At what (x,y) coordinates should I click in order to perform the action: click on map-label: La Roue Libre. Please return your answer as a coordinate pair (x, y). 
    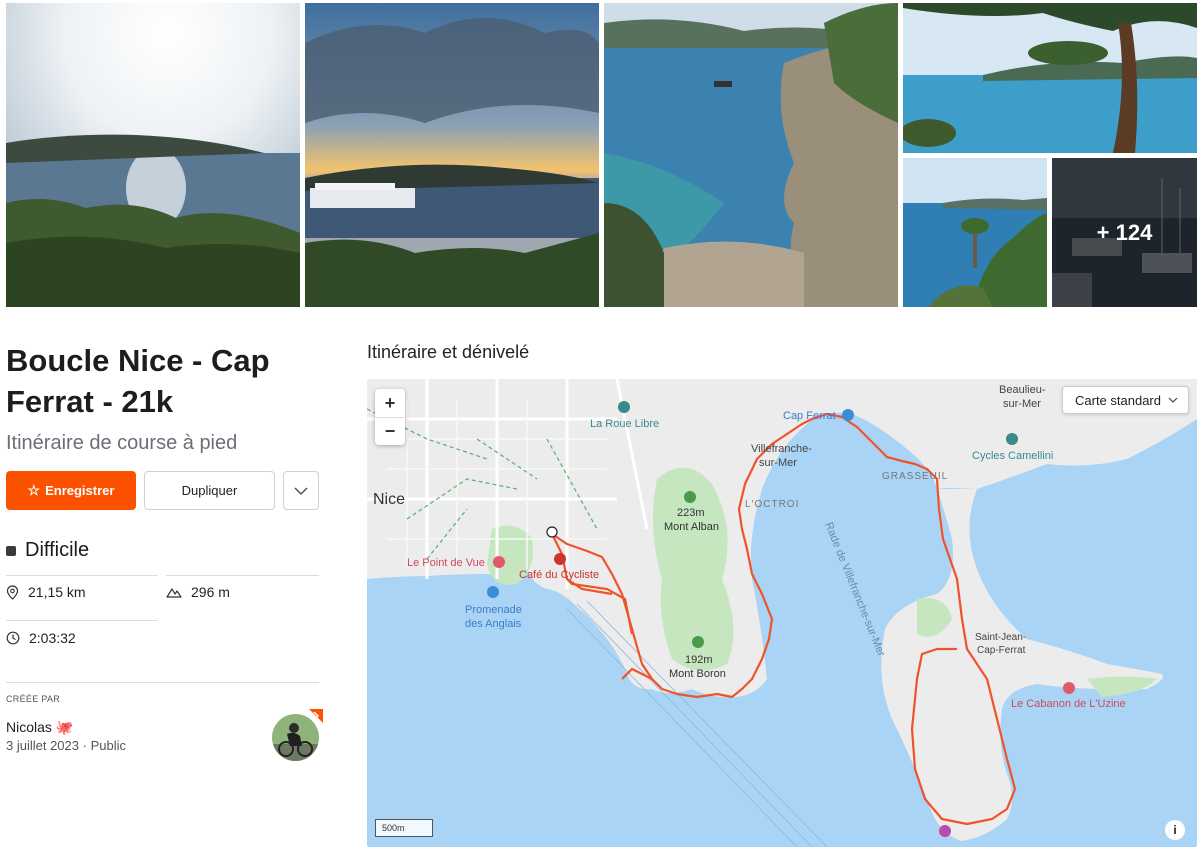
    Looking at the image, I should click on (624, 424).